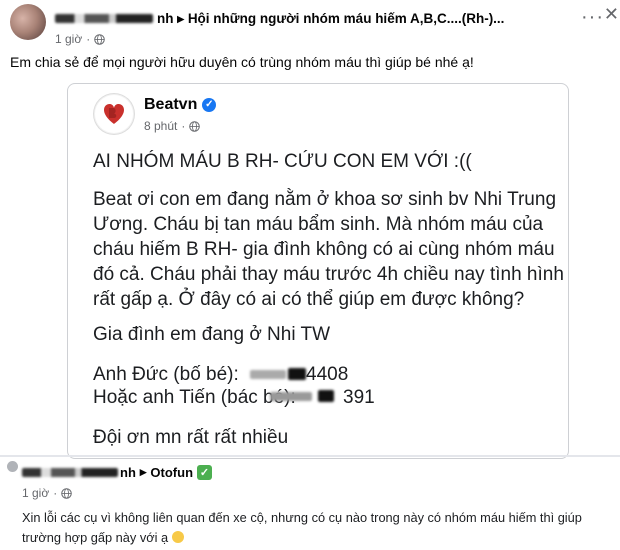 The width and height of the screenshot is (620, 550). I want to click on phone-suffix: 4408, so click(327, 374).